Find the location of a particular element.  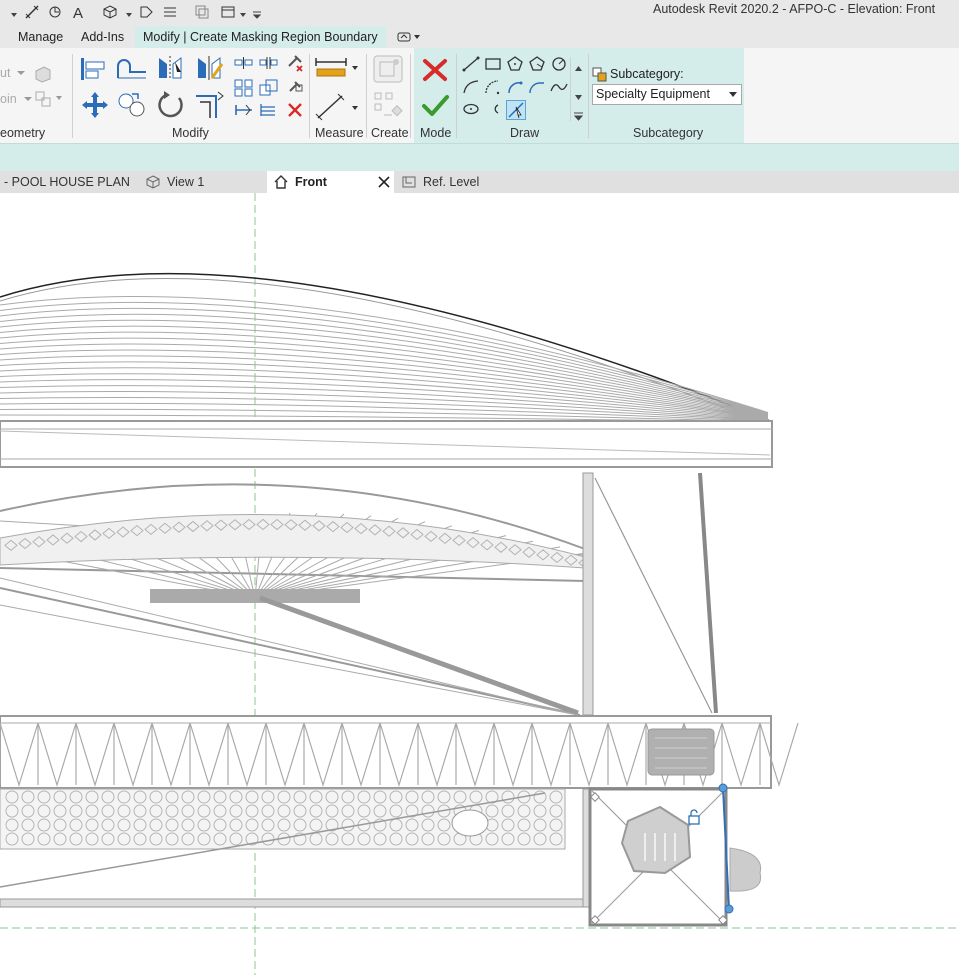

truss-beam is located at coordinates (399, 752).